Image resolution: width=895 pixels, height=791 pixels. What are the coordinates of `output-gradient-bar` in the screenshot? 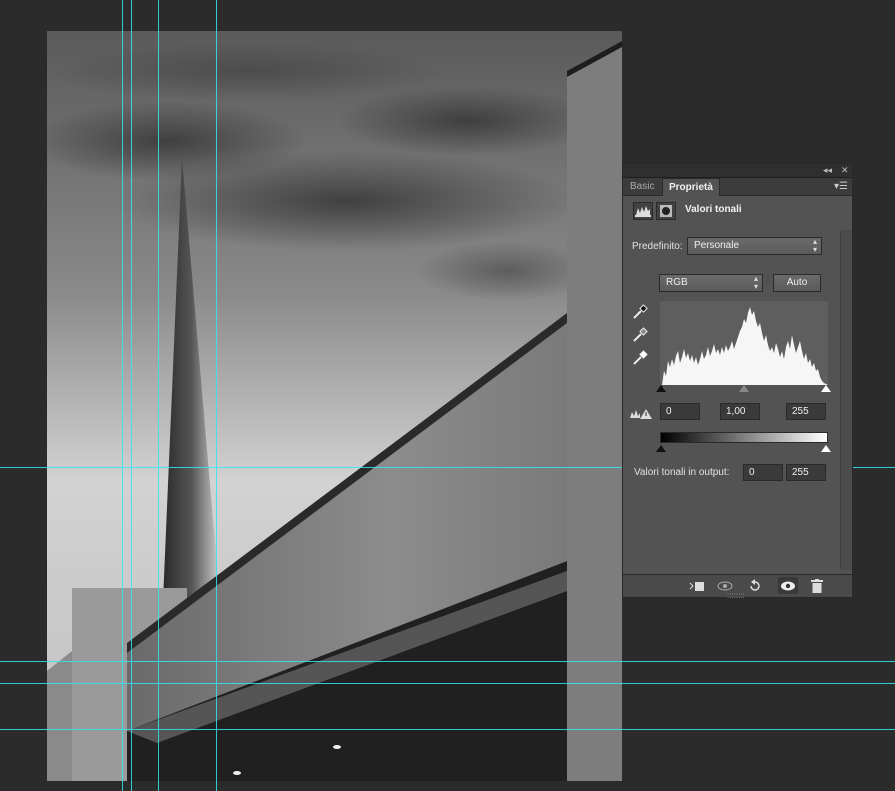 It's located at (744, 437).